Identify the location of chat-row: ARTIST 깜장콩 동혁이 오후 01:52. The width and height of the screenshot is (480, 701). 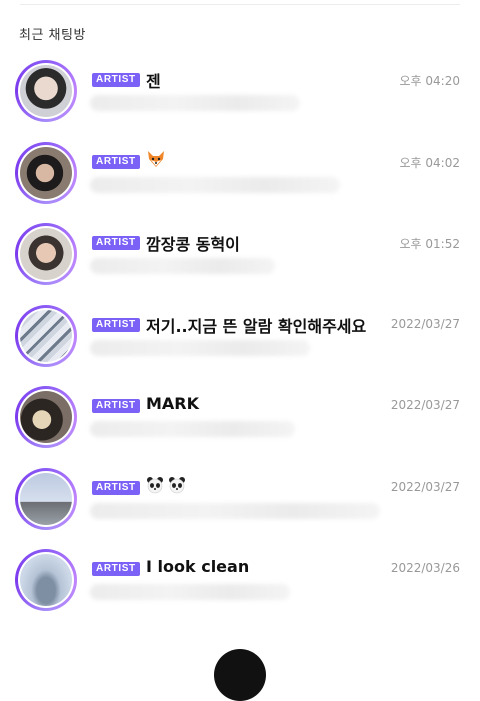
(240, 262).